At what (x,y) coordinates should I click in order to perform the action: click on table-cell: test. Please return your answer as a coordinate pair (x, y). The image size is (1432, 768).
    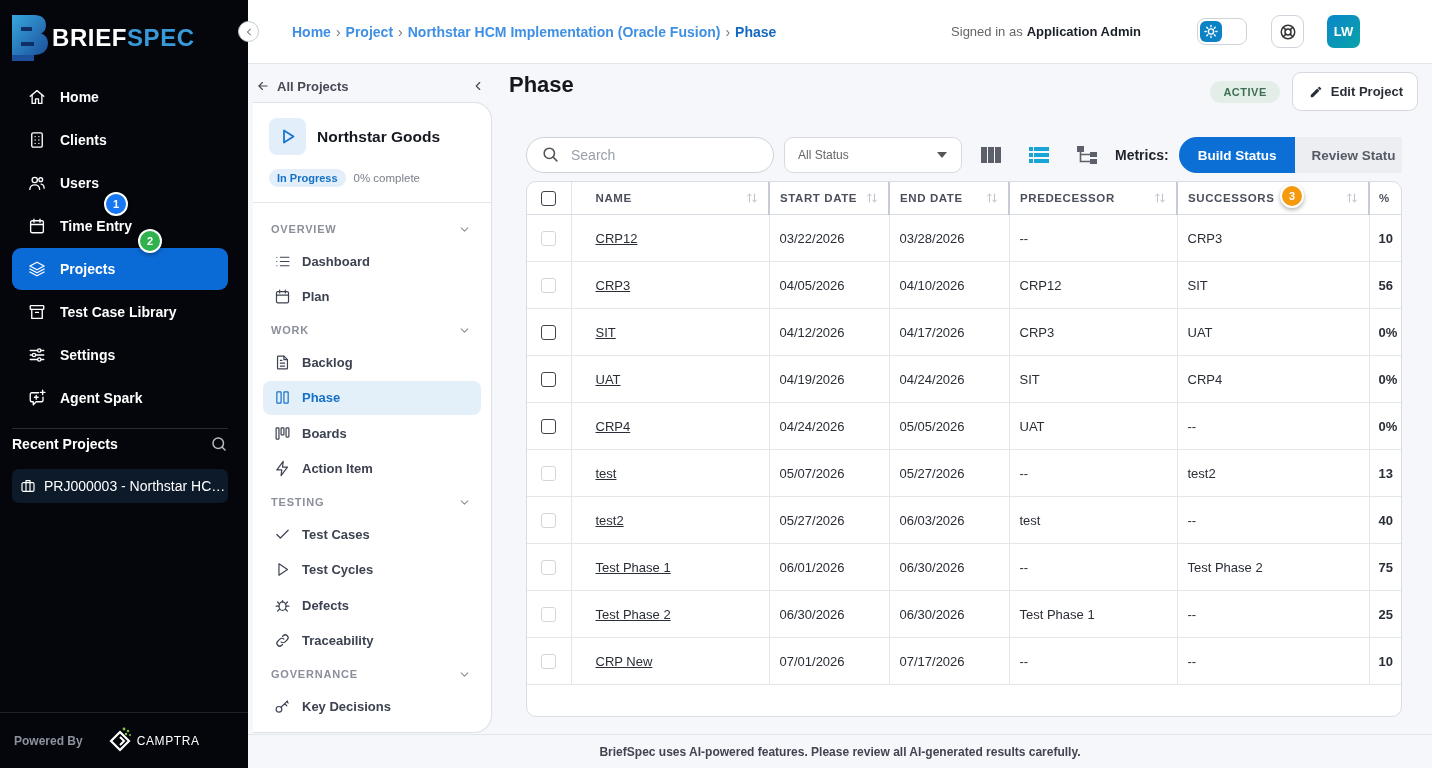
    Looking at the image, I should click on (1093, 520).